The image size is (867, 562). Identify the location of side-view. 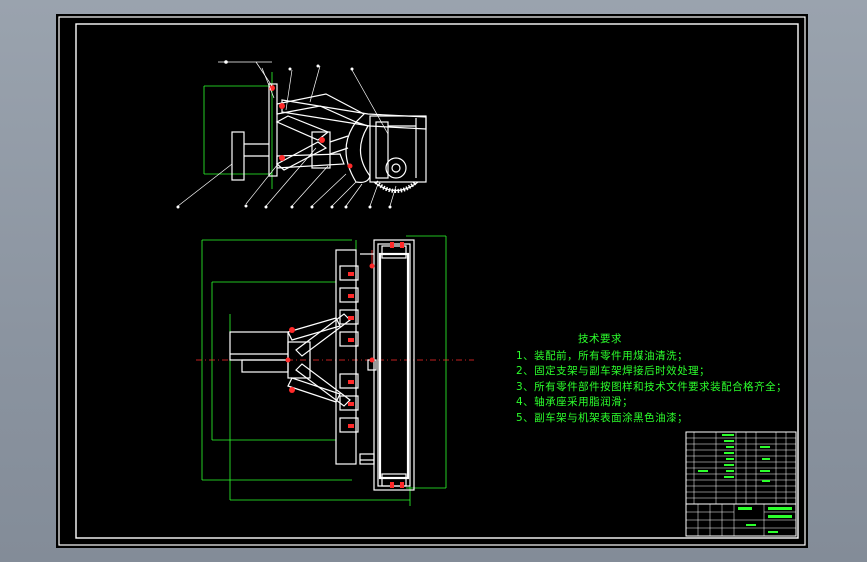
(301, 134).